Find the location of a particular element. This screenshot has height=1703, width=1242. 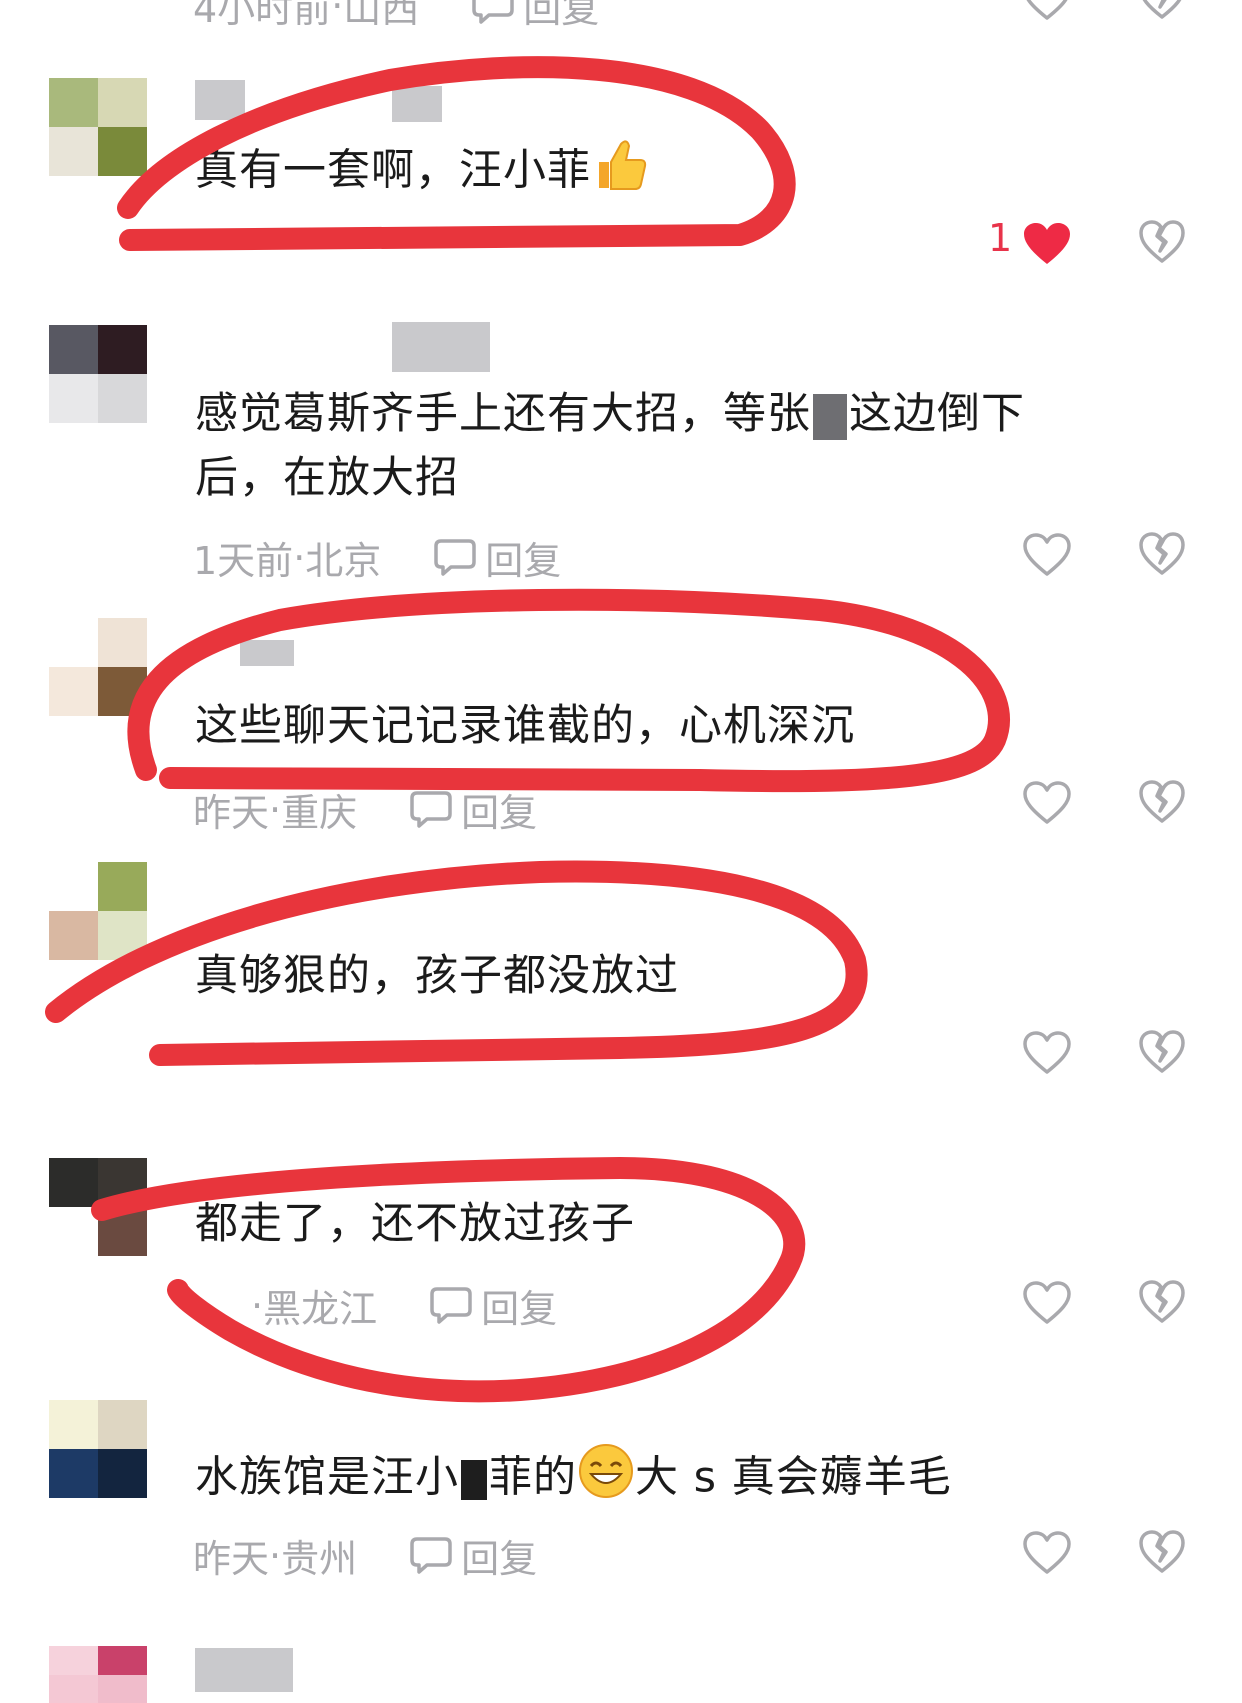

comment-text: 都走了，还不放过孩子 is located at coordinates (415, 1224).